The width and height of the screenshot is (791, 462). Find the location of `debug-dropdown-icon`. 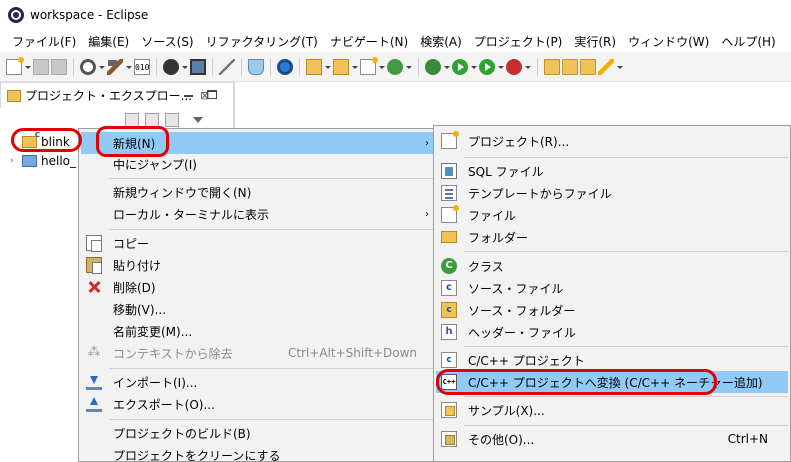

debug-dropdown-icon is located at coordinates (446, 67).